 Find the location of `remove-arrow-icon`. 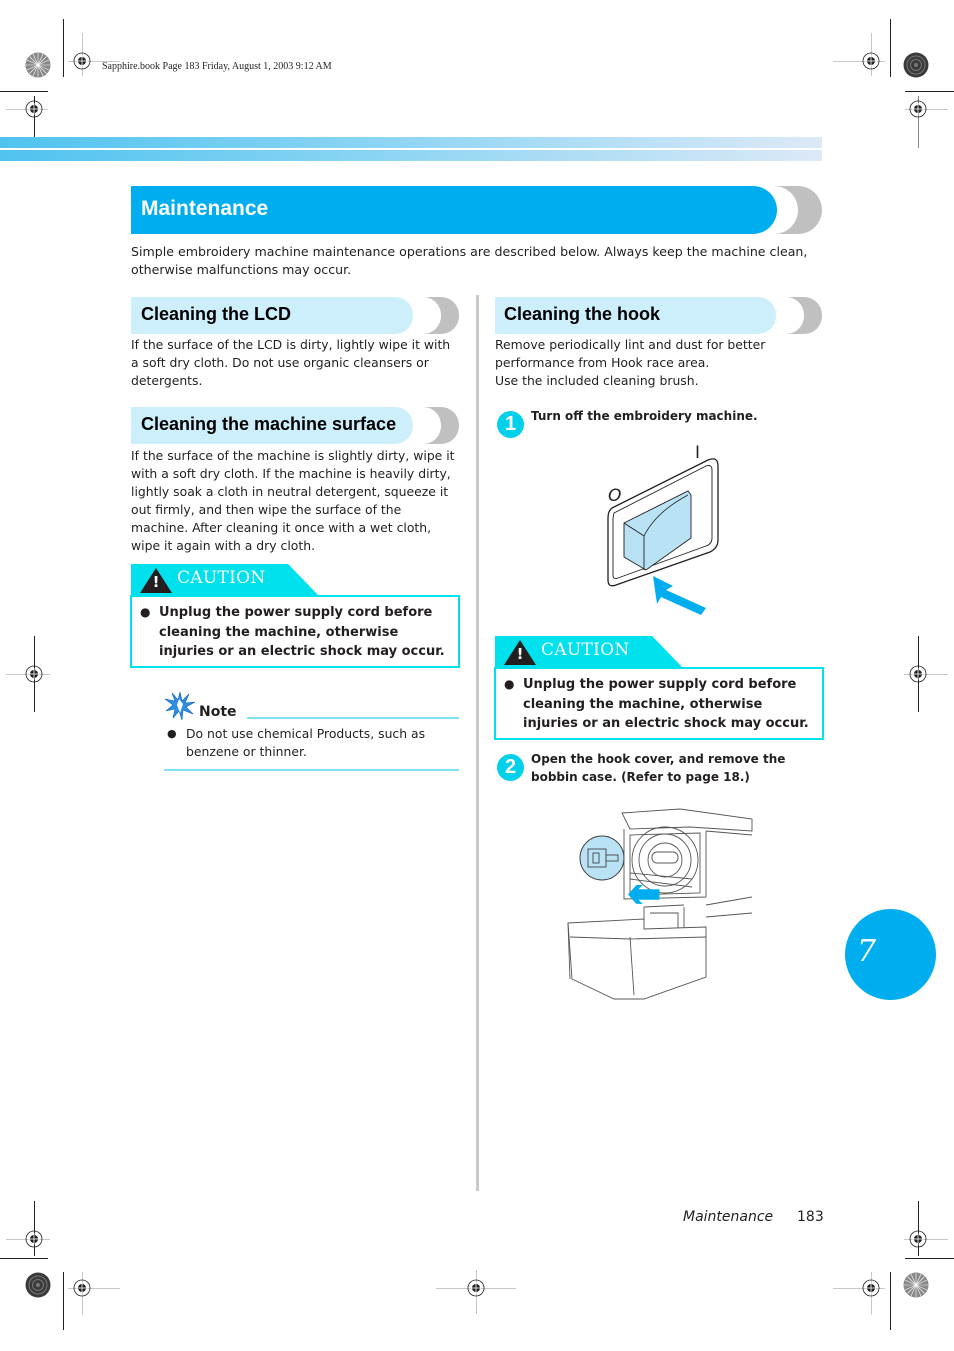

remove-arrow-icon is located at coordinates (644, 894).